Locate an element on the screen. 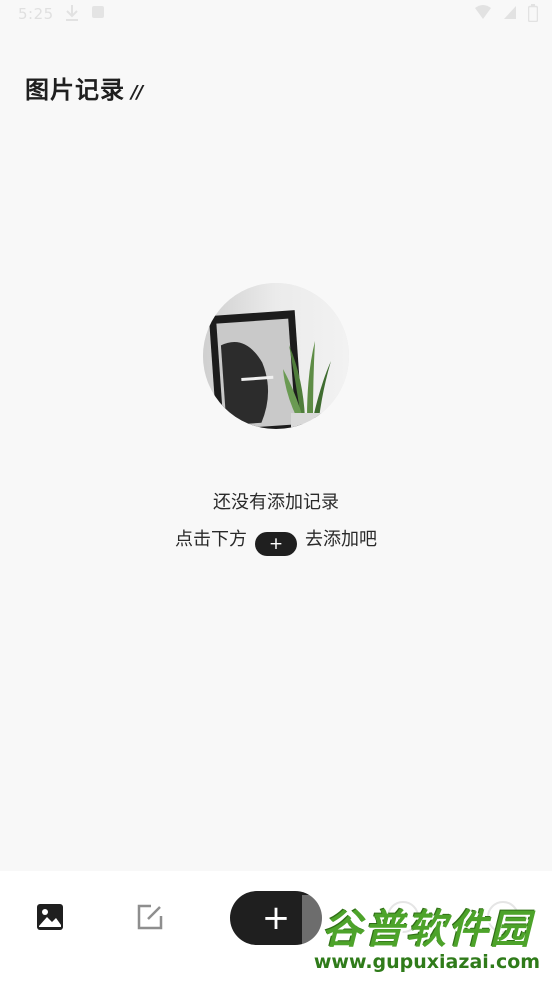  hint-text-after: 去添加吧 is located at coordinates (341, 539).